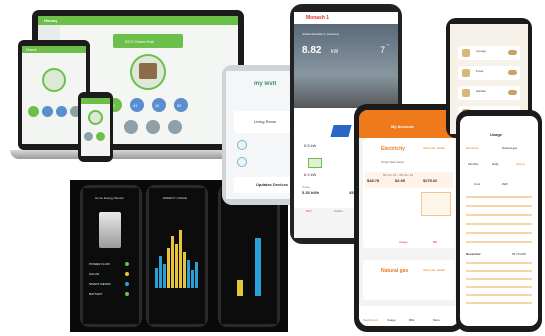 The height and width of the screenshot is (336, 545). What do you see at coordinates (434, 270) in the screenshot?
I see `gas-view-details: View plan details` at bounding box center [434, 270].